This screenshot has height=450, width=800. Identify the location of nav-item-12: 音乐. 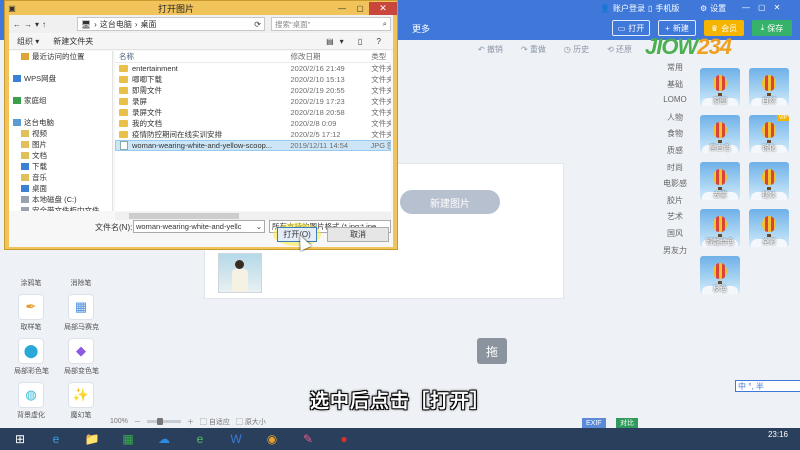
(60, 177).